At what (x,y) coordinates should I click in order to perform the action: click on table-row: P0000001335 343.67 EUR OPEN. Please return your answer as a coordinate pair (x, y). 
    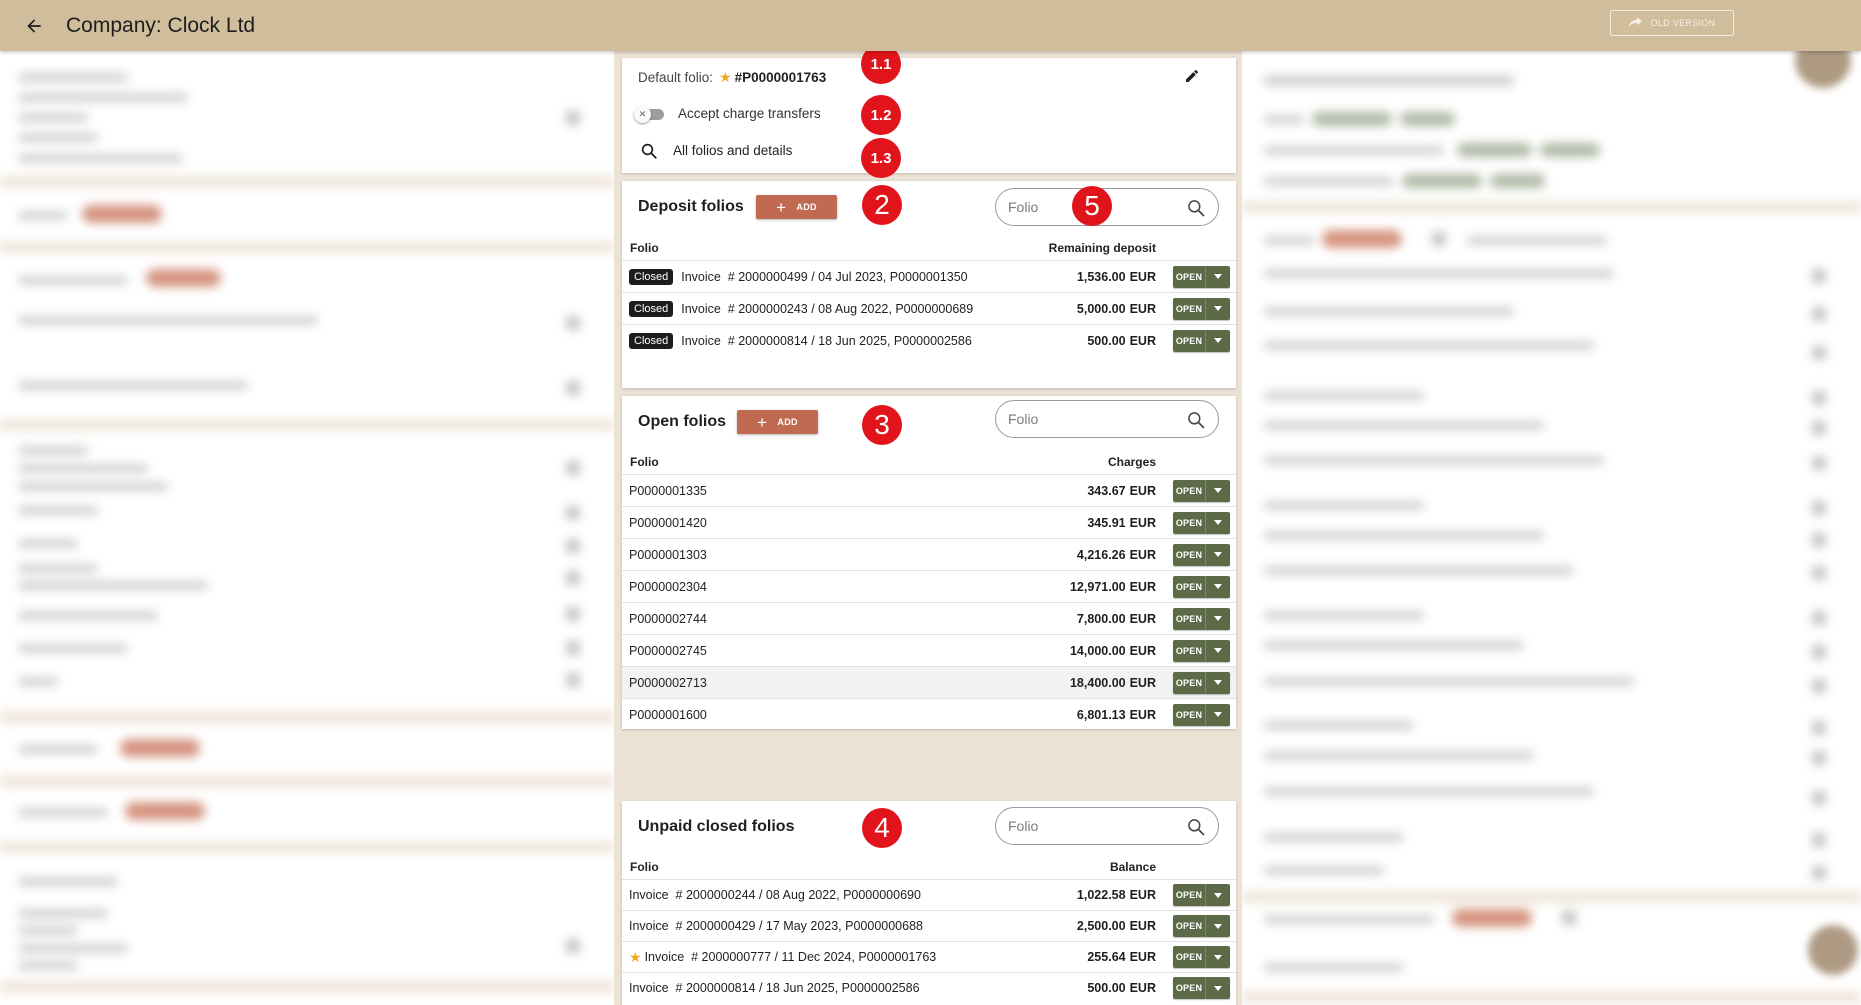
    Looking at the image, I should click on (929, 490).